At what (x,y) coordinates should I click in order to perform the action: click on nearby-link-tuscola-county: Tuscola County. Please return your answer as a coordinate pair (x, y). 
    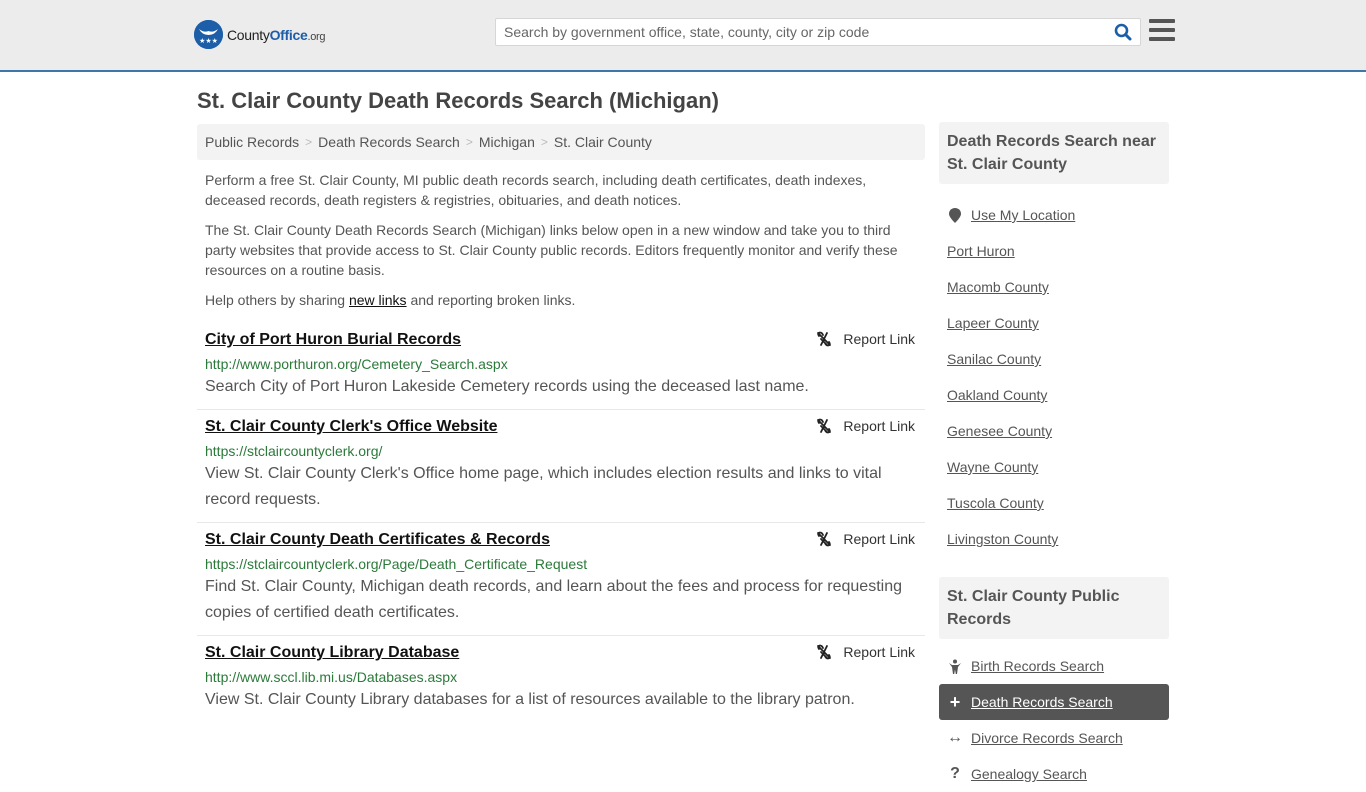
    Looking at the image, I should click on (995, 503).